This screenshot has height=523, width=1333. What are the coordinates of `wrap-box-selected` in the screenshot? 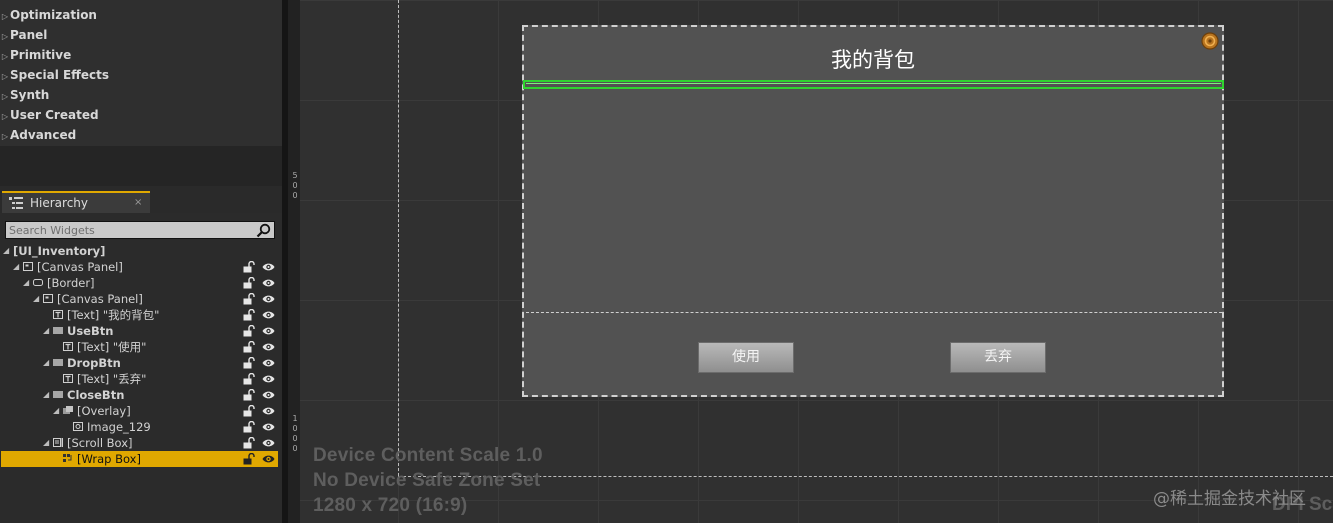 It's located at (873, 84).